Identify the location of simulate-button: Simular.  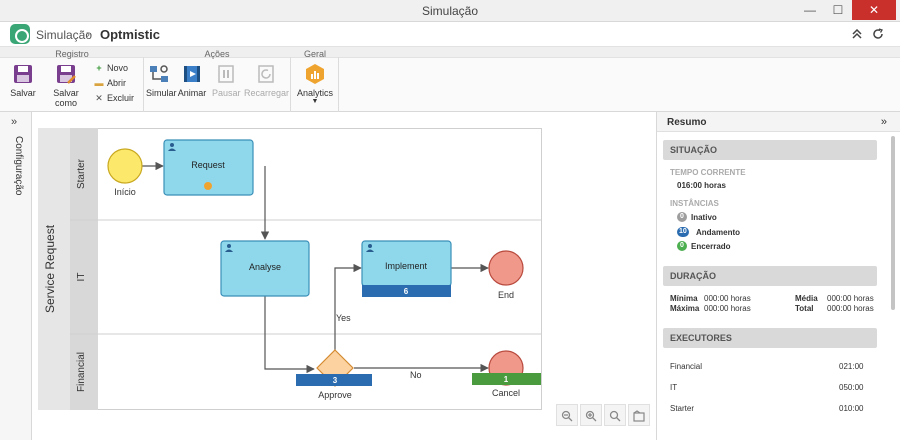
(161, 80).